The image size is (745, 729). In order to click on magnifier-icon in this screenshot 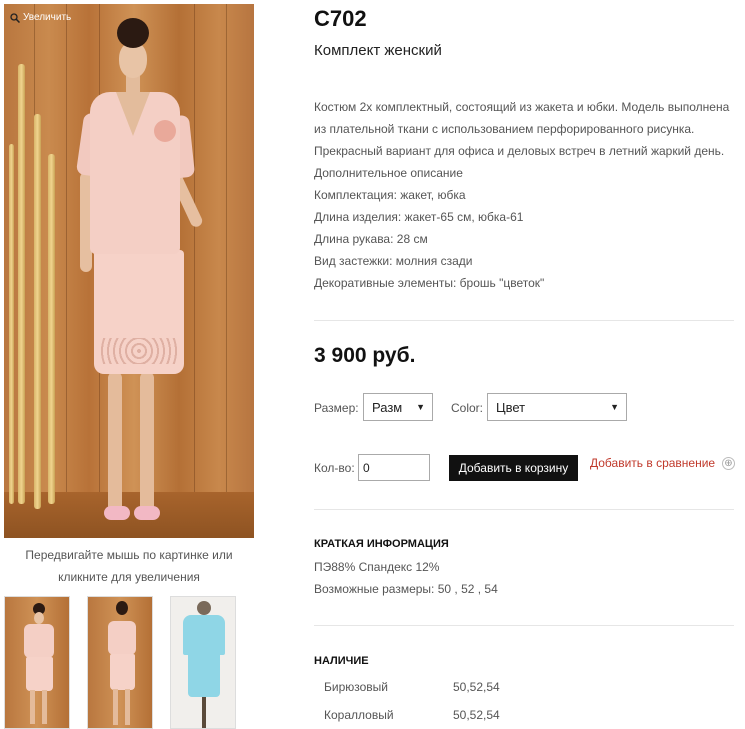, I will do `click(15, 17)`.